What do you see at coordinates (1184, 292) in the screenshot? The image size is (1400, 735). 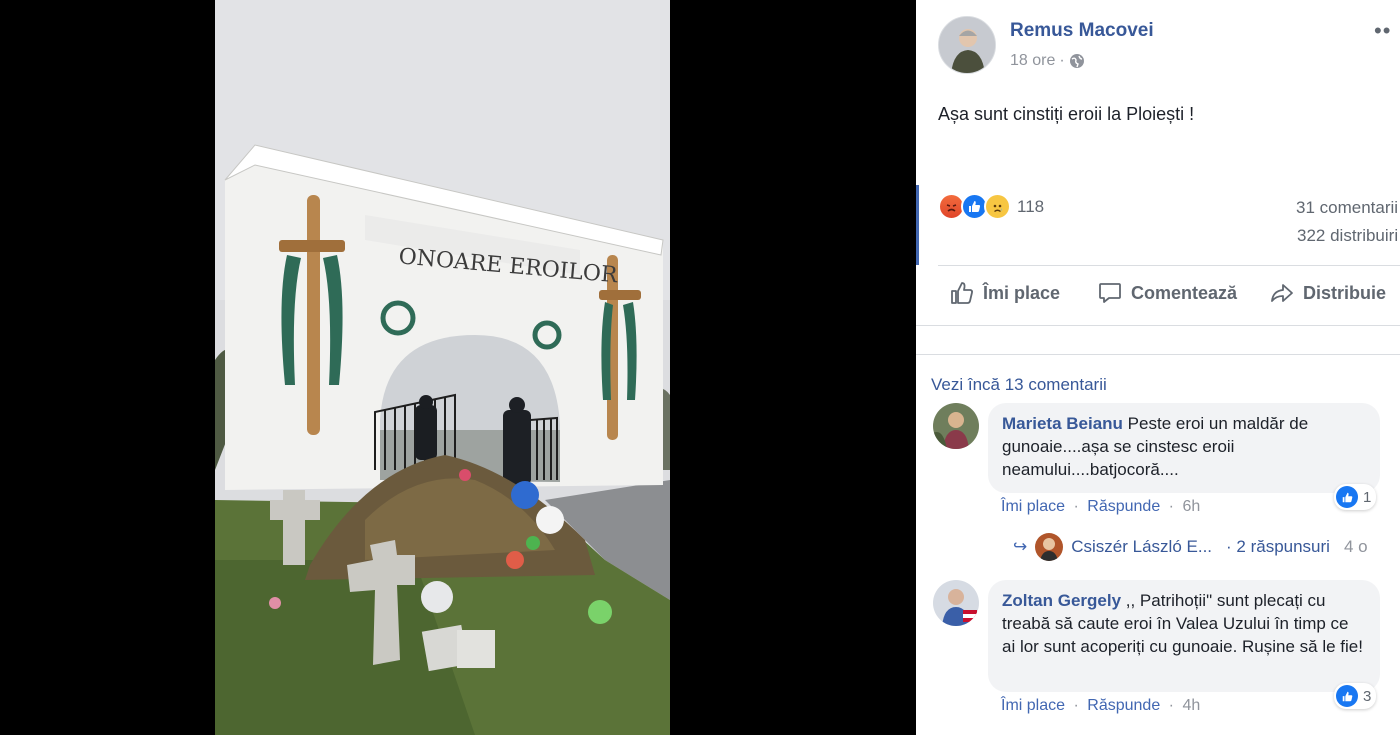 I see `comment-label: Comentează` at bounding box center [1184, 292].